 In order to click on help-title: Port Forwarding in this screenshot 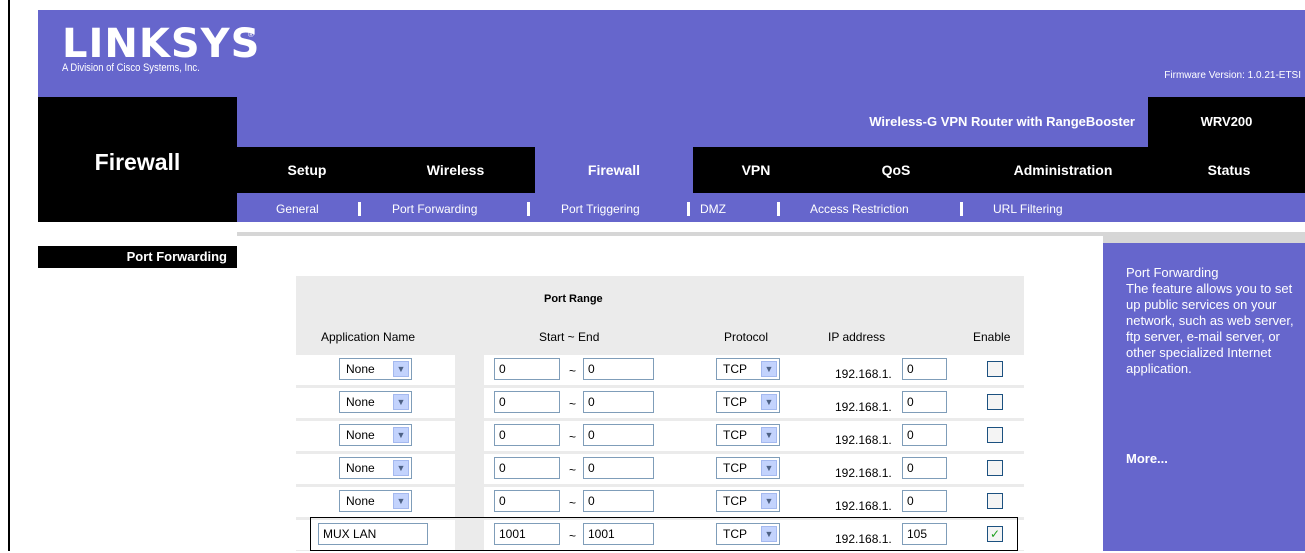, I will do `click(1172, 272)`.